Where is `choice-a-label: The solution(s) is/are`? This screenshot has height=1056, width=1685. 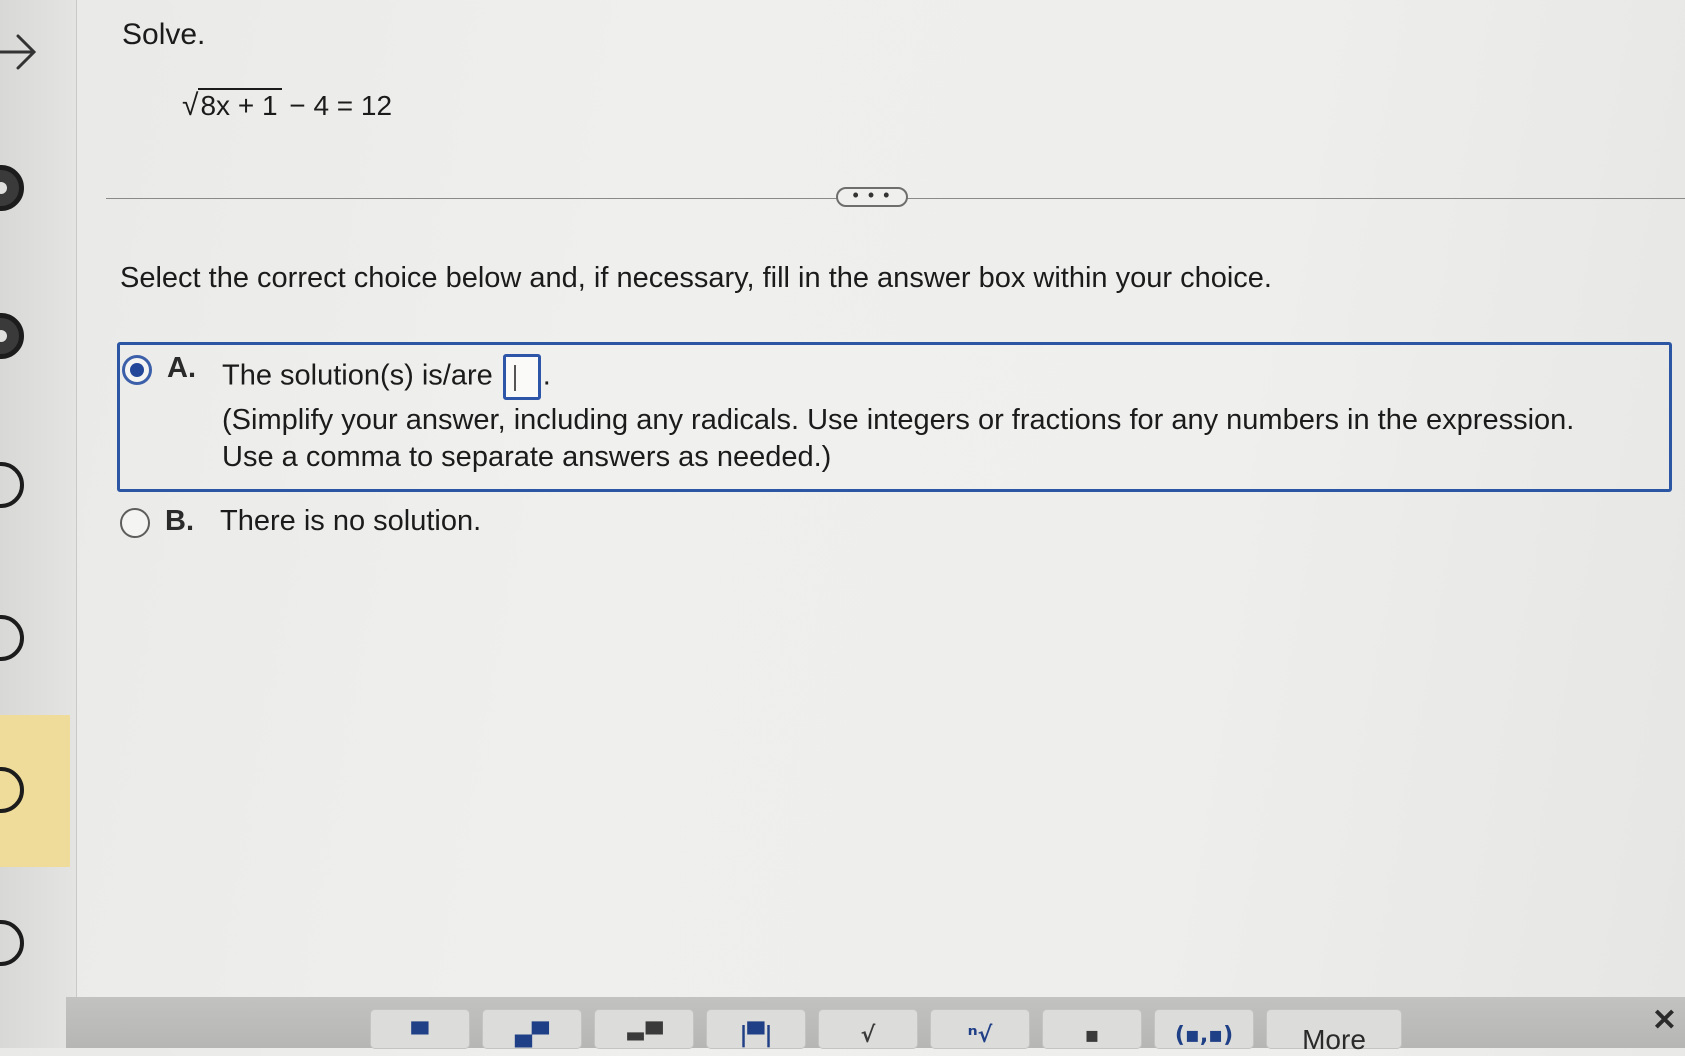
choice-a-label: The solution(s) is/are is located at coordinates (357, 375).